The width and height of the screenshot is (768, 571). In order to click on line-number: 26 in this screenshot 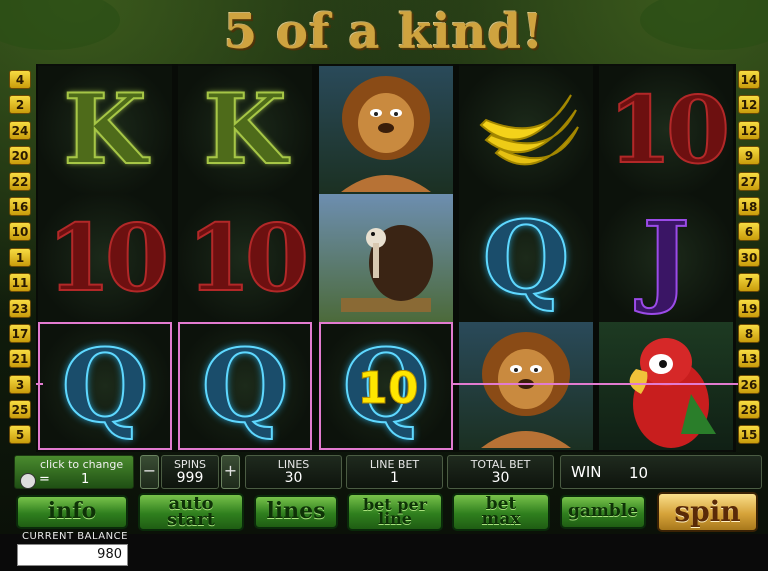, I will do `click(749, 384)`.